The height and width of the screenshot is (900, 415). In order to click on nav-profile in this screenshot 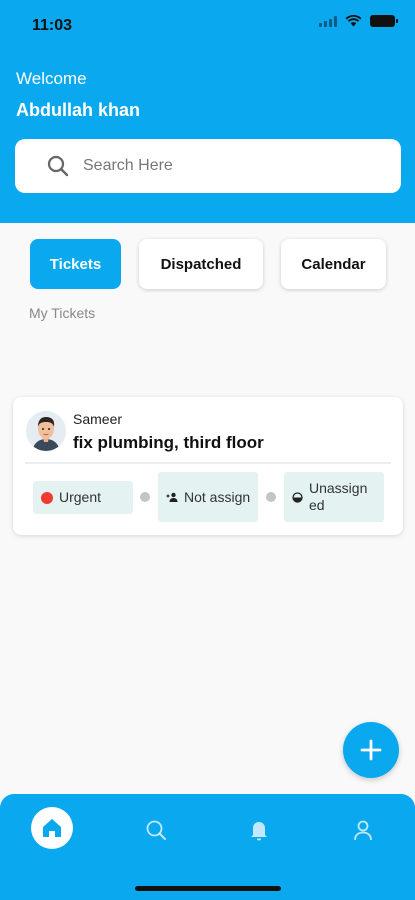, I will do `click(363, 830)`.